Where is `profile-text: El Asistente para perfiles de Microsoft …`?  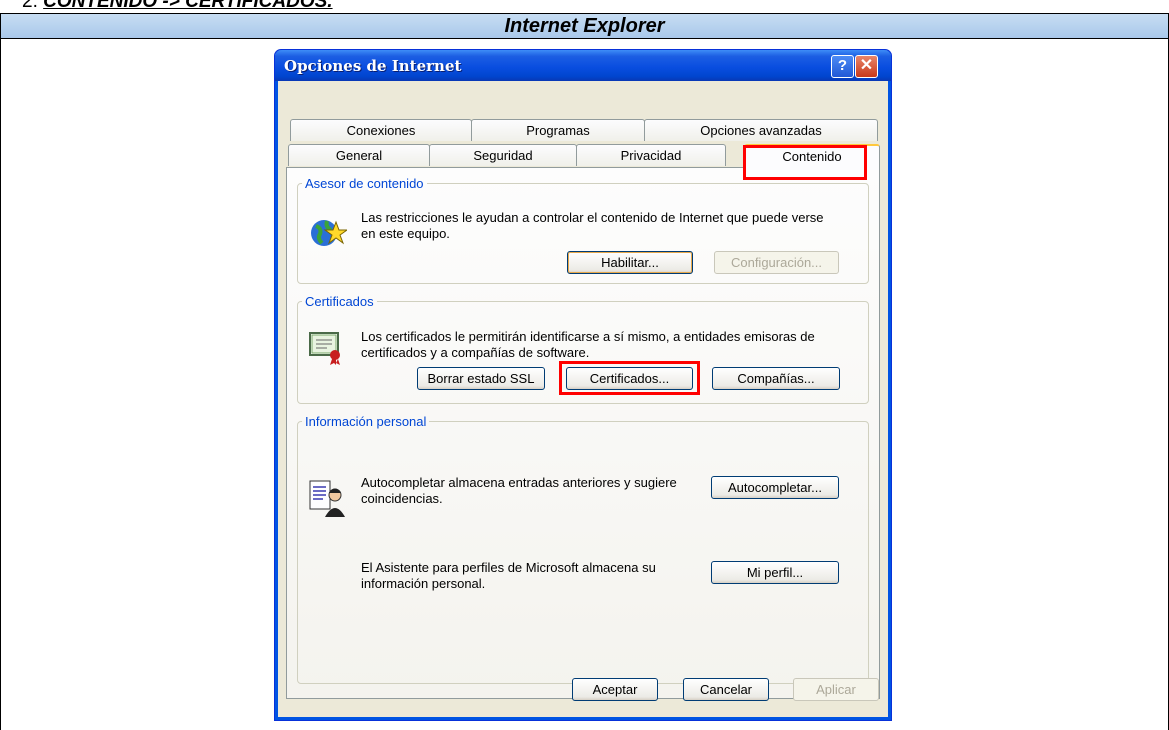 profile-text: El Asistente para perfiles de Microsoft … is located at coordinates (508, 575).